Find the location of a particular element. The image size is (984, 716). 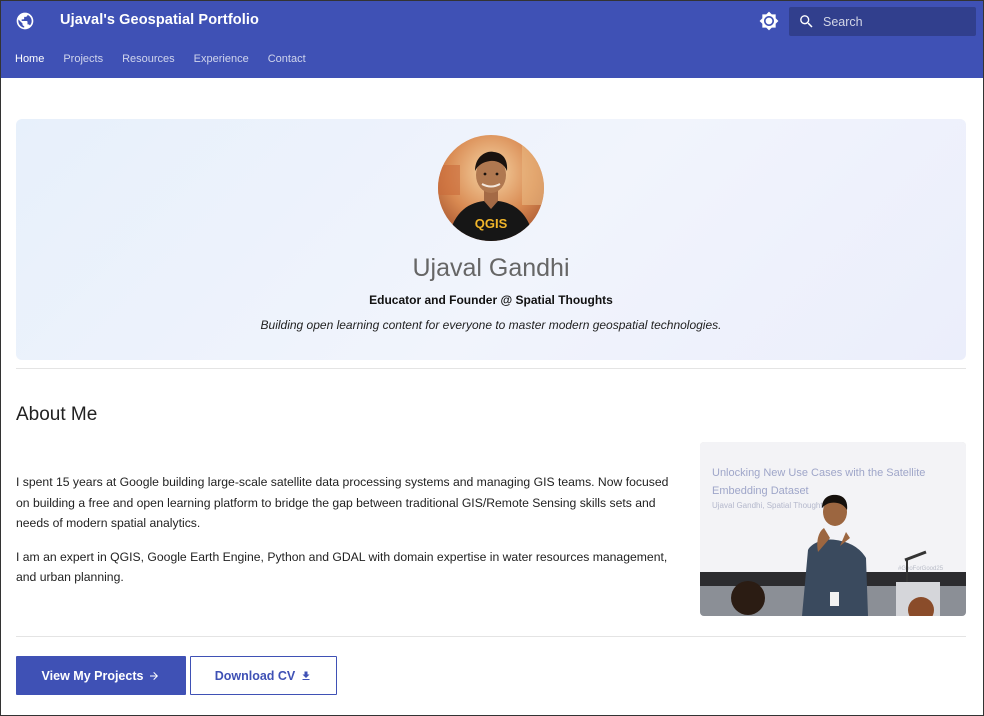

brightness-icon is located at coordinates (769, 21).